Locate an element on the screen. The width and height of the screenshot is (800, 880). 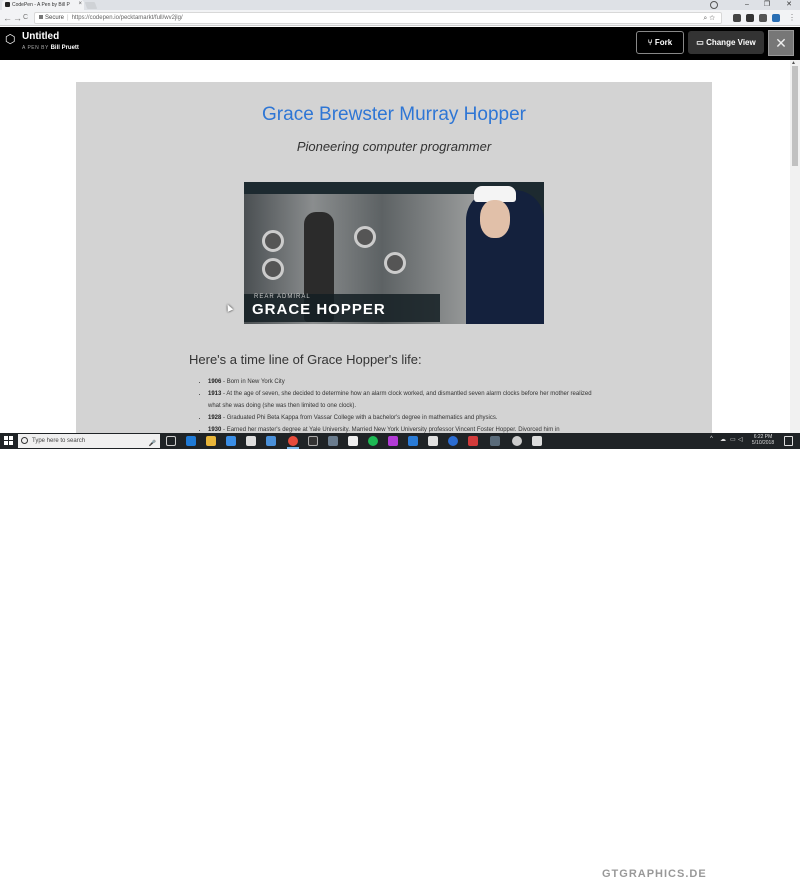
chrome-icon is located at coordinates (293, 441).